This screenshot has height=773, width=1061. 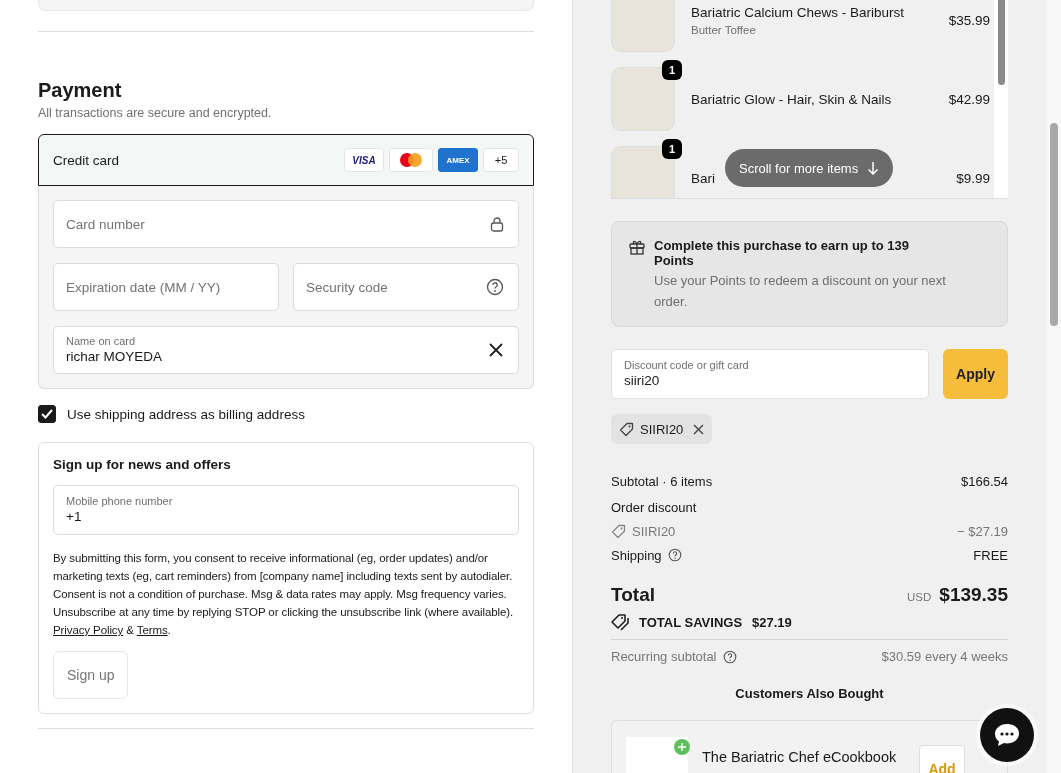 What do you see at coordinates (47, 414) in the screenshot?
I see `checkbox` at bounding box center [47, 414].